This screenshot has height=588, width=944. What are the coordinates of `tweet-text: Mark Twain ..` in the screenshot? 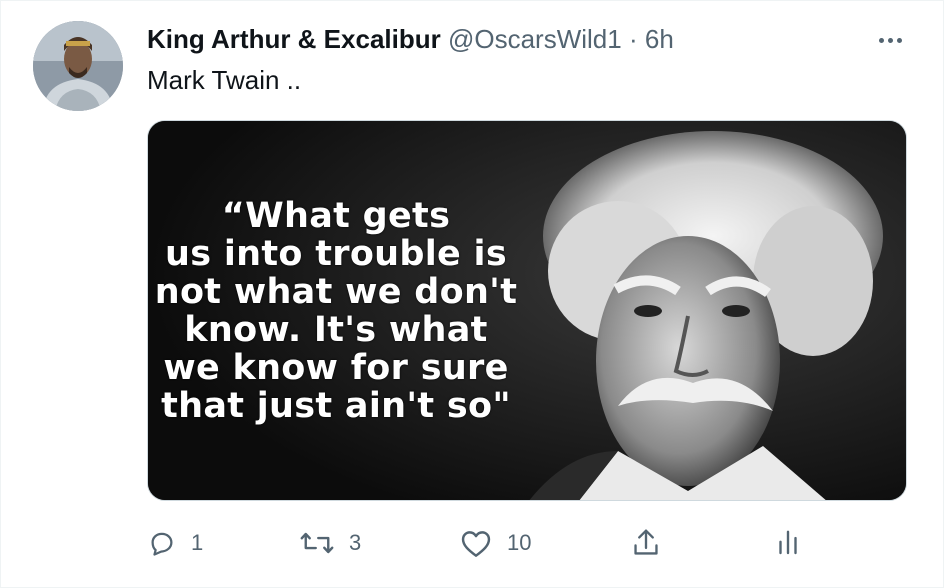 It's located at (224, 80).